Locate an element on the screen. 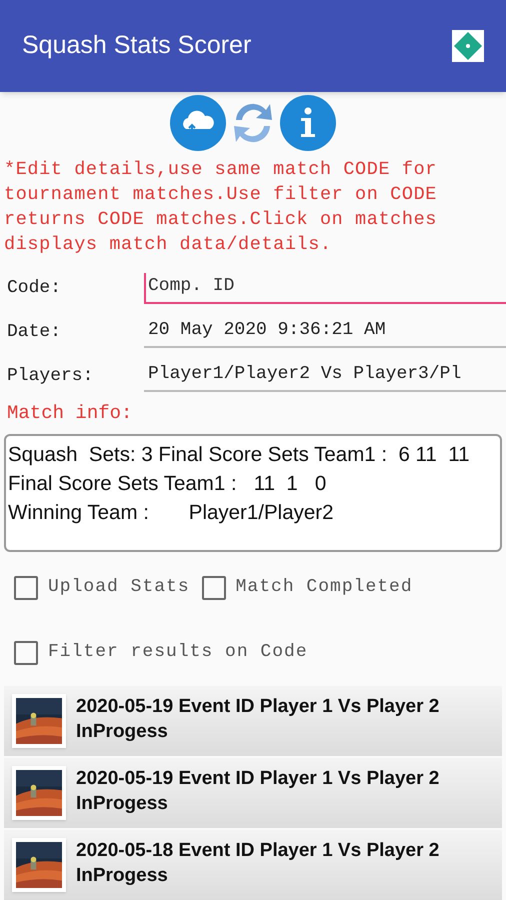 This screenshot has height=900, width=506. match-info-line: Winning Team : Player1/Player2 is located at coordinates (171, 513).